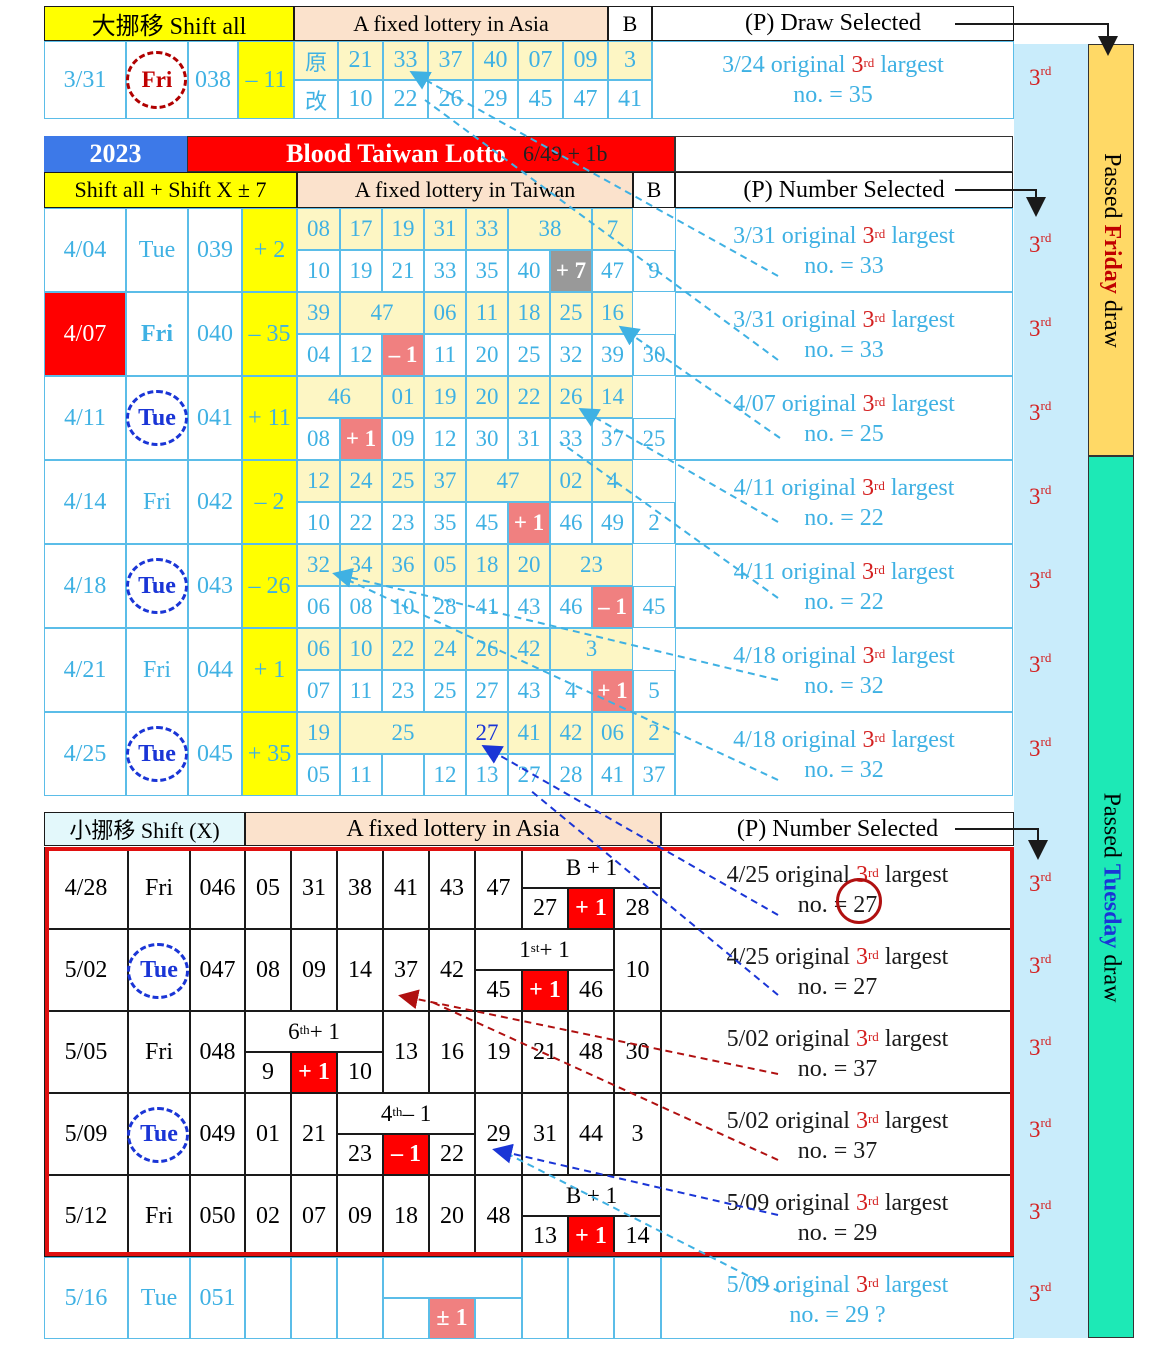 The height and width of the screenshot is (1349, 1156). Describe the element at coordinates (1000, 203) in the screenshot. I see `mid-p-connector` at that location.